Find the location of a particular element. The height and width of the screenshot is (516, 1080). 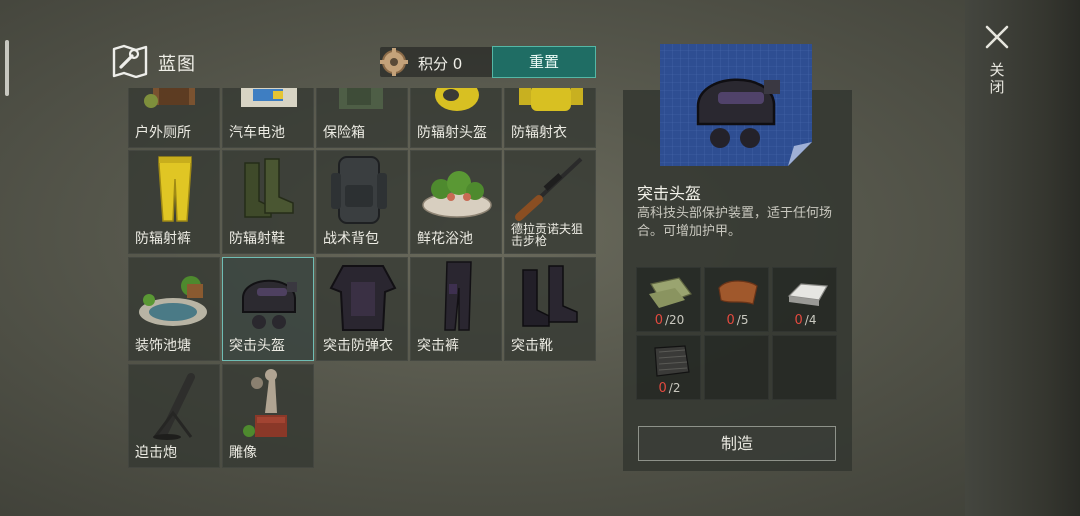

item-name: 突击防弹衣 is located at coordinates (358, 346).